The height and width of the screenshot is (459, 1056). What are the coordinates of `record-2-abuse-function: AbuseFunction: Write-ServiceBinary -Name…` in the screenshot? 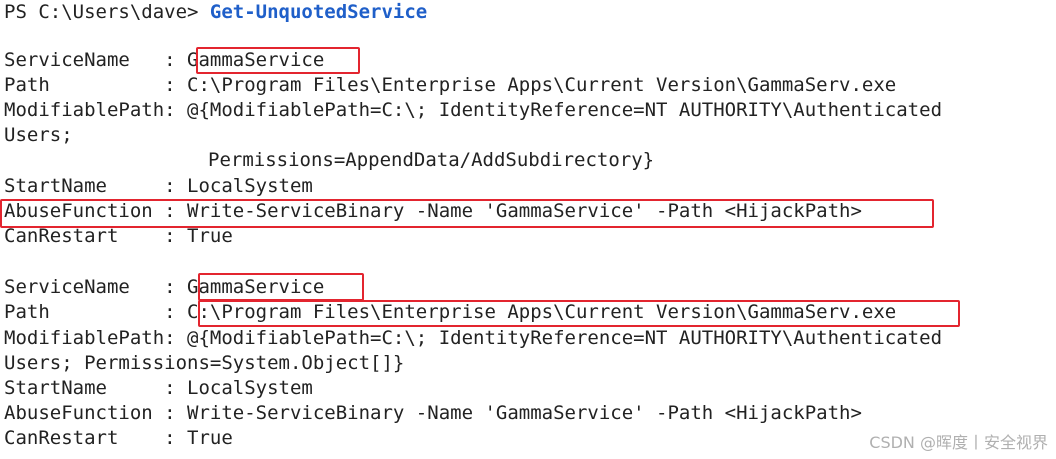 It's located at (433, 413).